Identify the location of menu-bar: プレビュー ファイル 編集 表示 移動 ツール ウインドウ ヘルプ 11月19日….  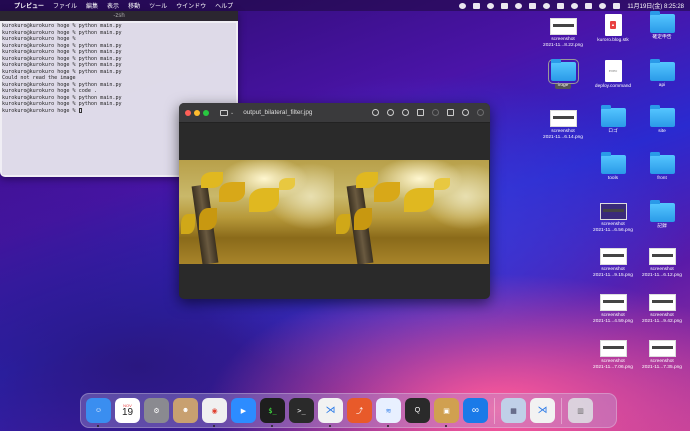
(345, 5).